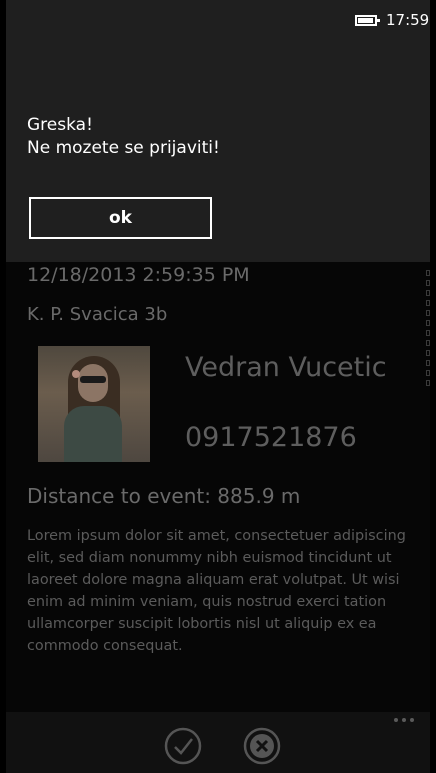 The image size is (436, 773). I want to click on status-time: 17:59, so click(408, 20).